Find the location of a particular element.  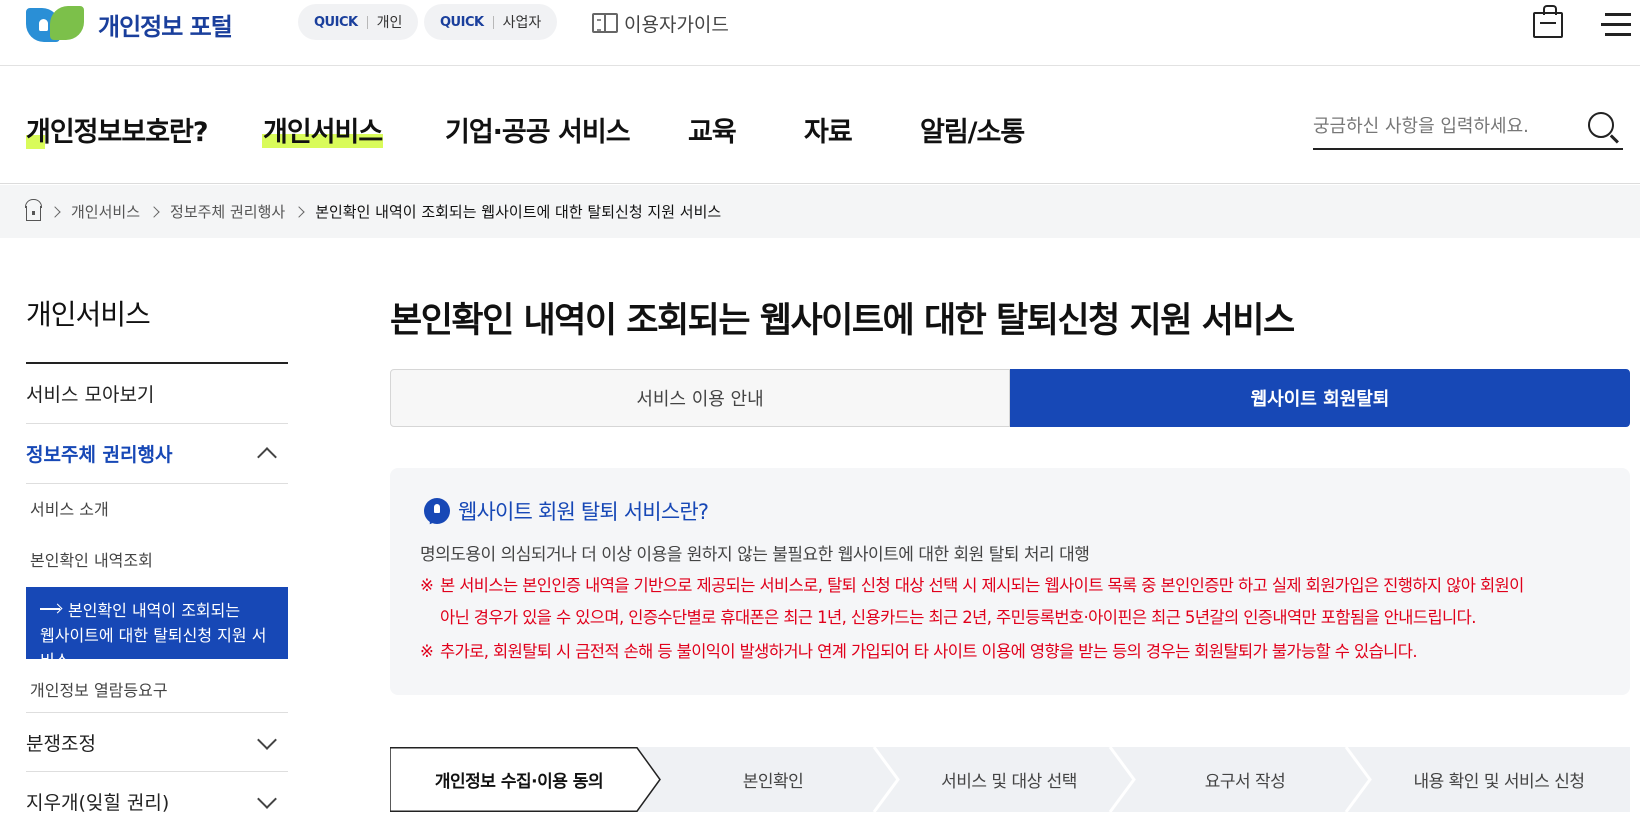

step-2-identity: 본인확인 is located at coordinates (773, 779).